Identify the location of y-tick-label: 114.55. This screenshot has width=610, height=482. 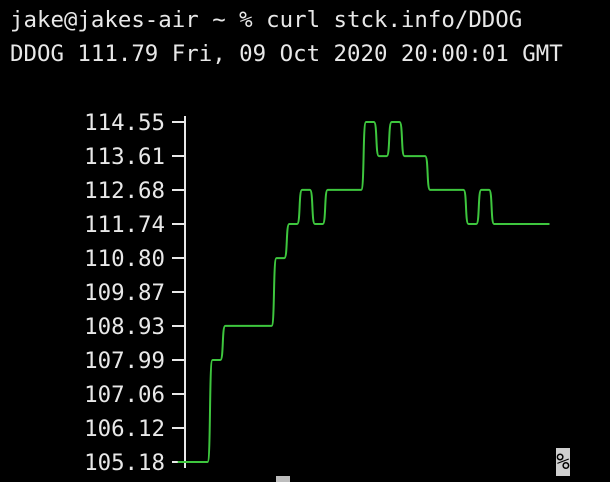
(124, 123).